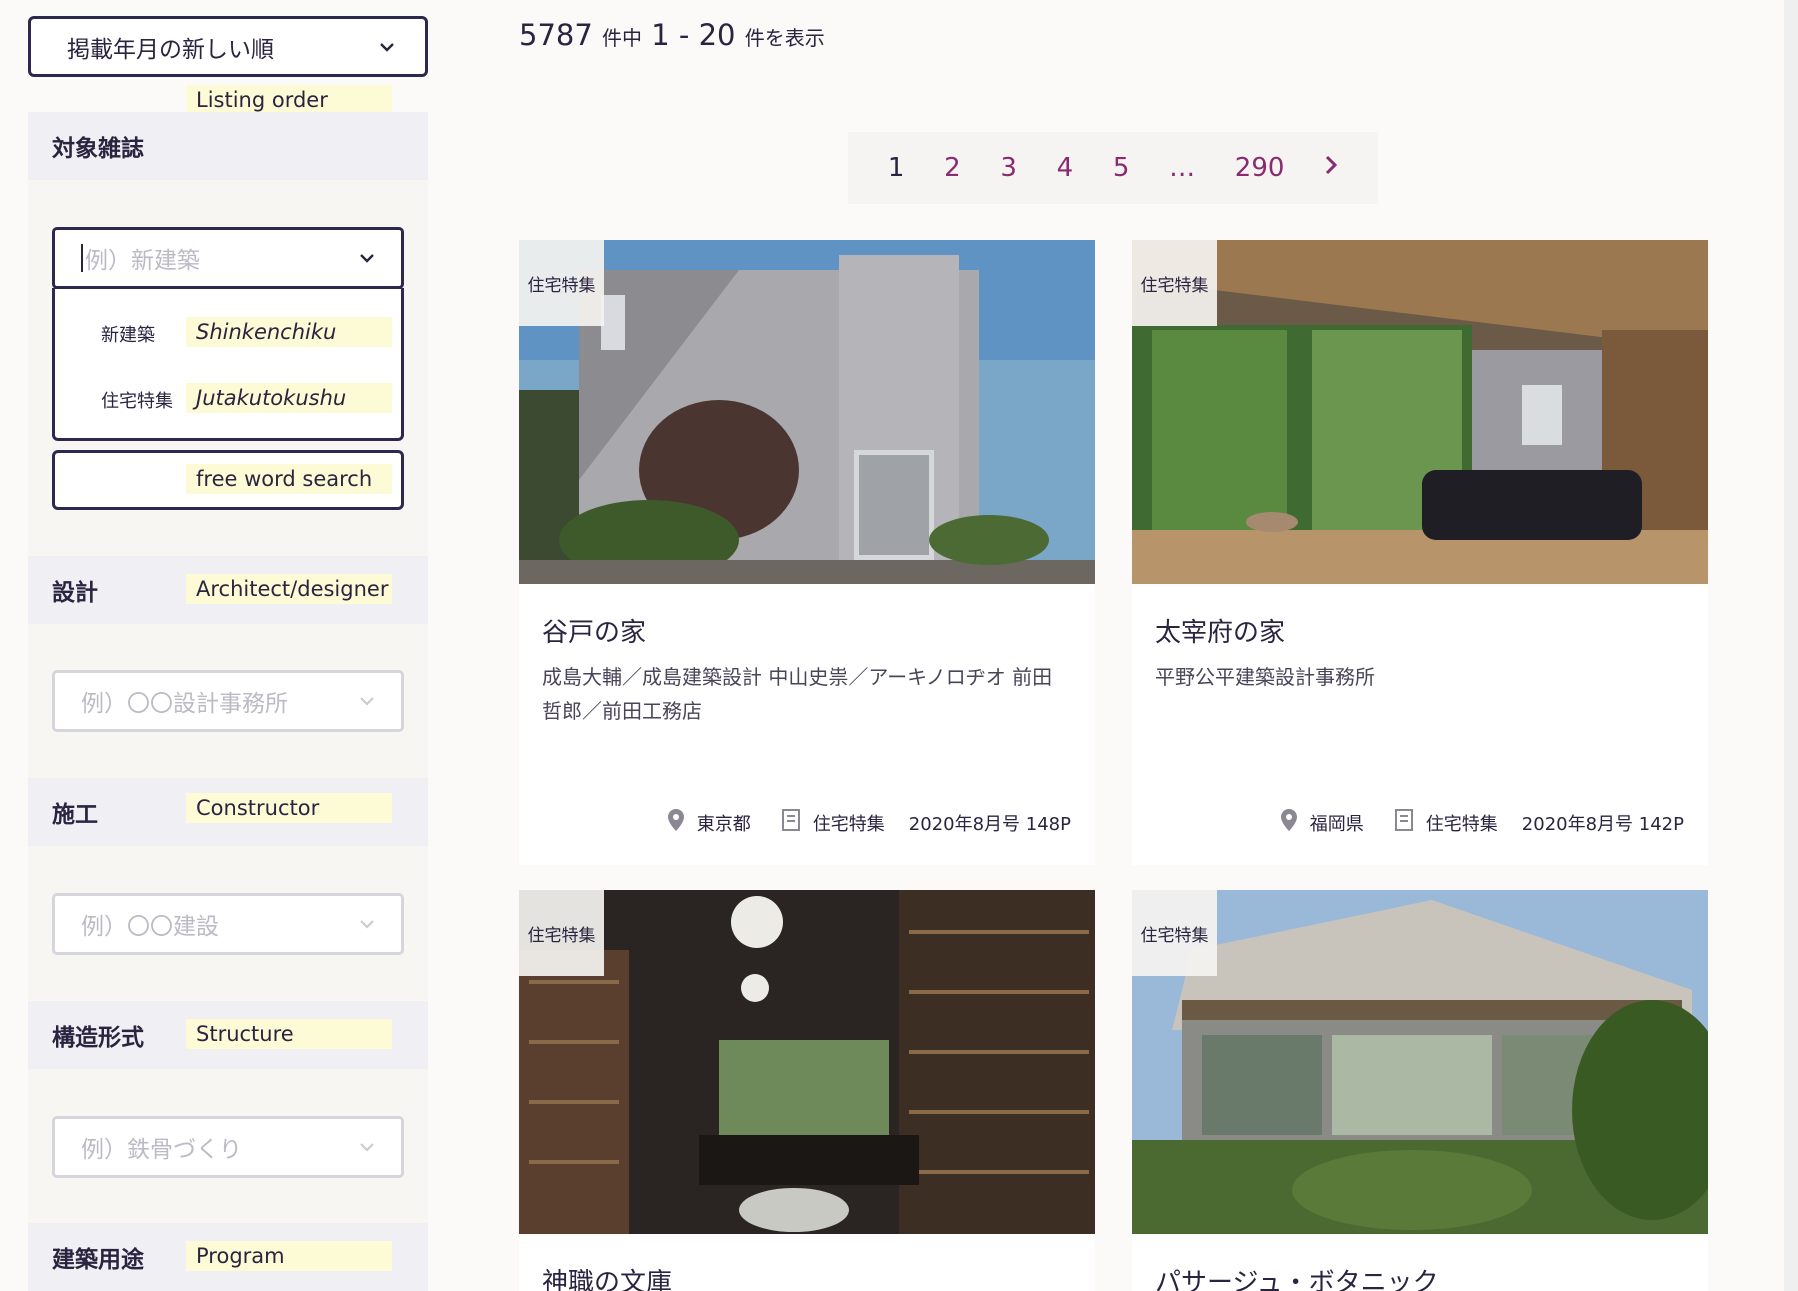  What do you see at coordinates (150, 927) in the screenshot?
I see `constructor-placeholder: 例）〇〇建設` at bounding box center [150, 927].